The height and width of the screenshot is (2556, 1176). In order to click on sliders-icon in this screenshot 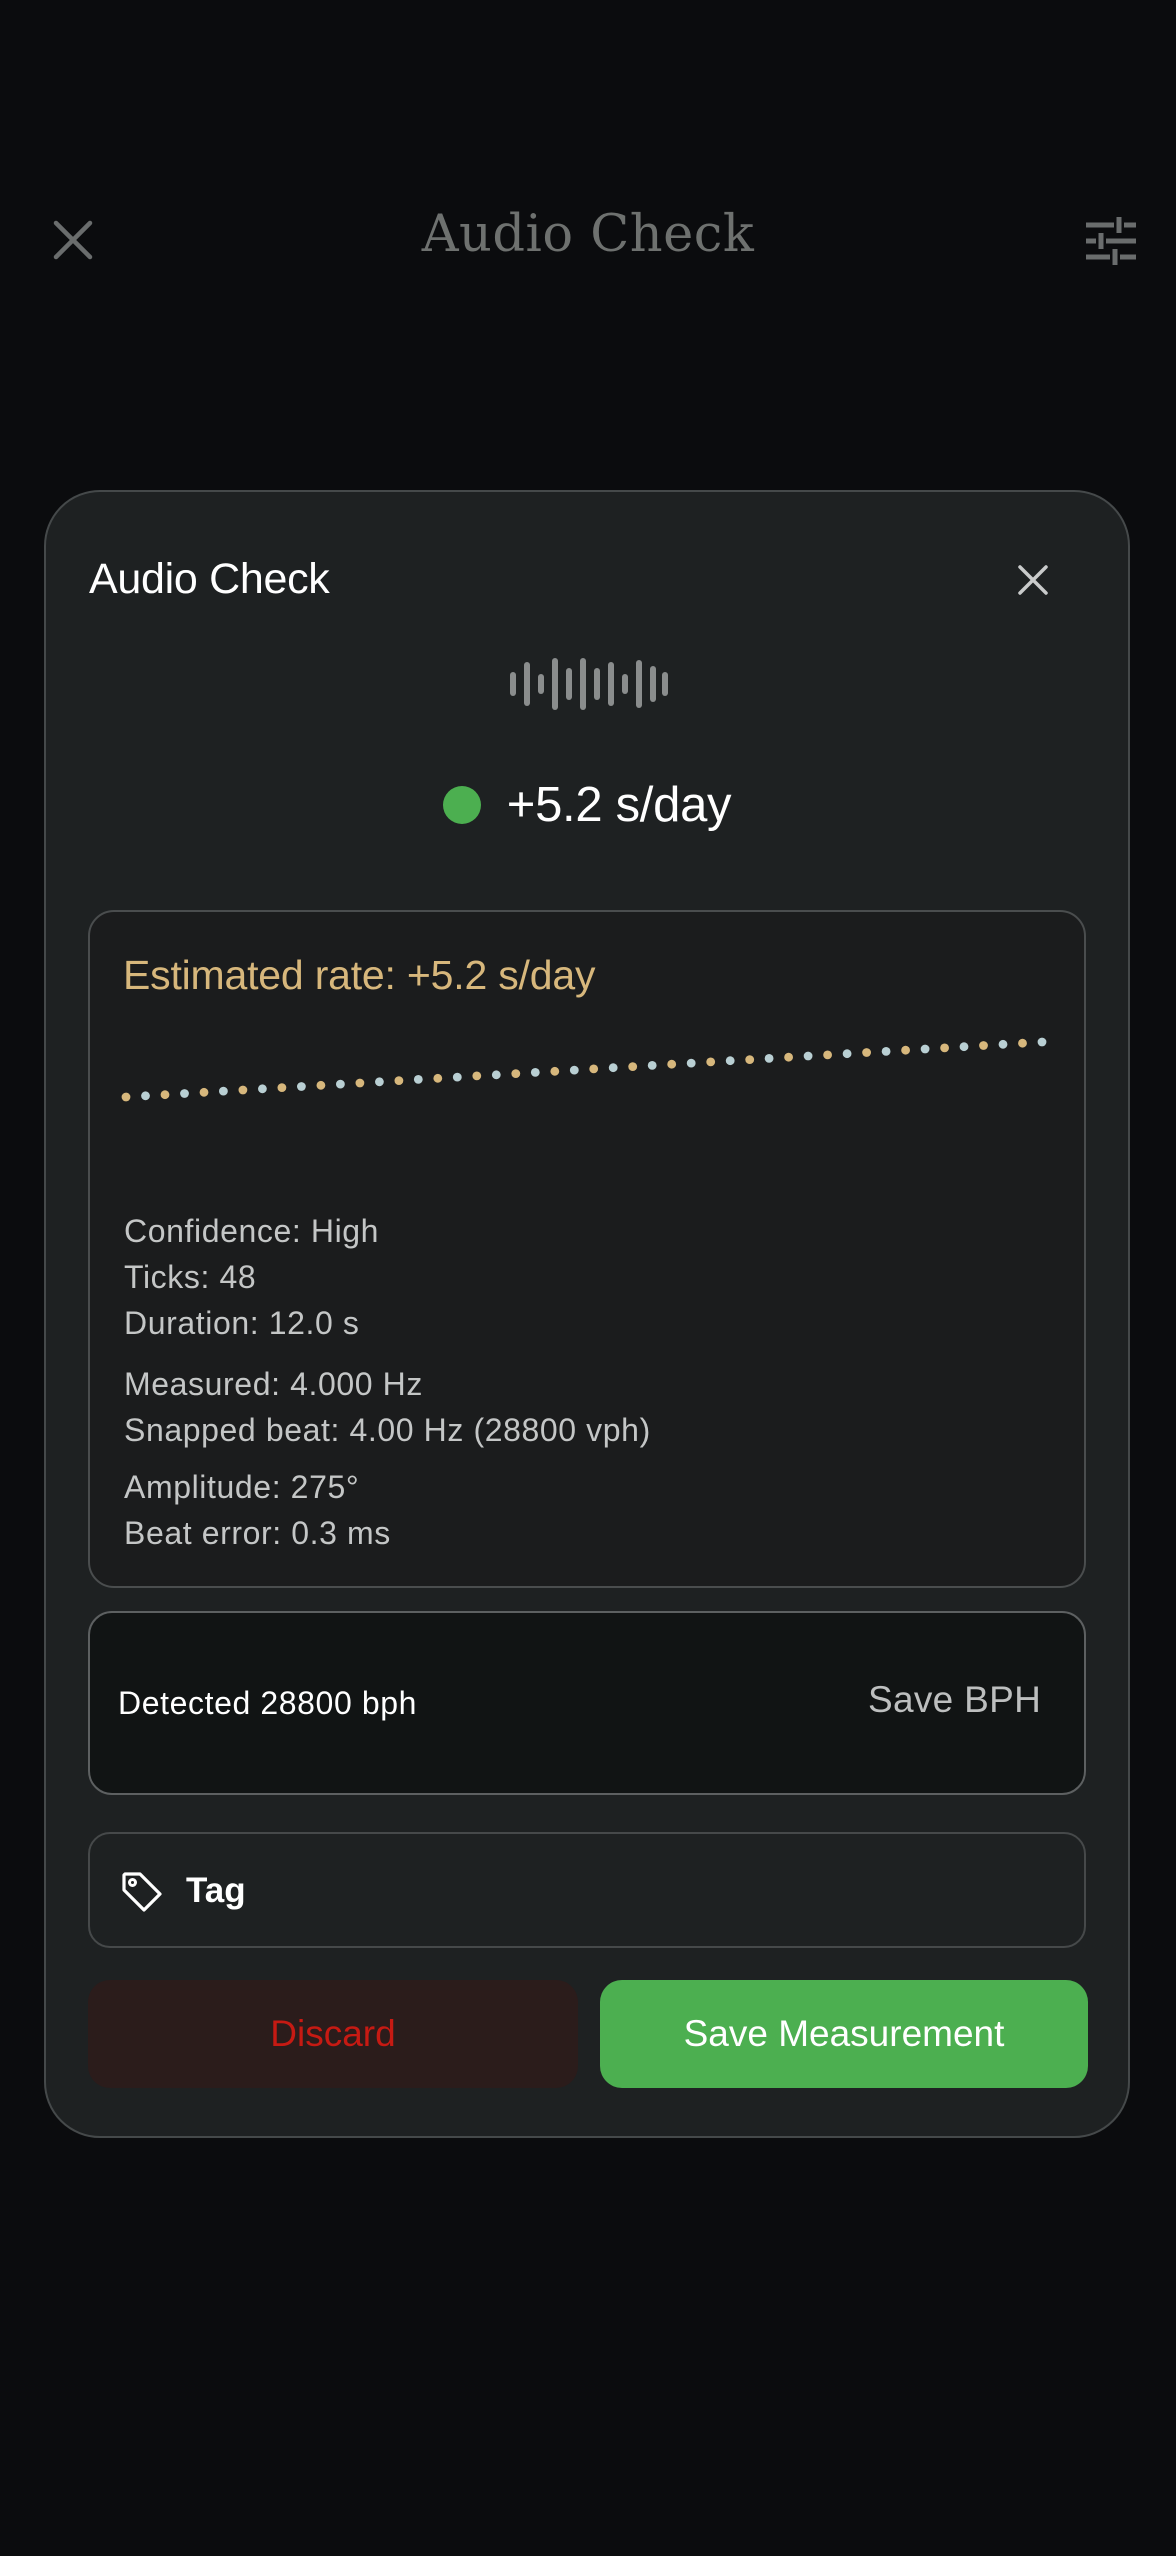, I will do `click(1111, 241)`.